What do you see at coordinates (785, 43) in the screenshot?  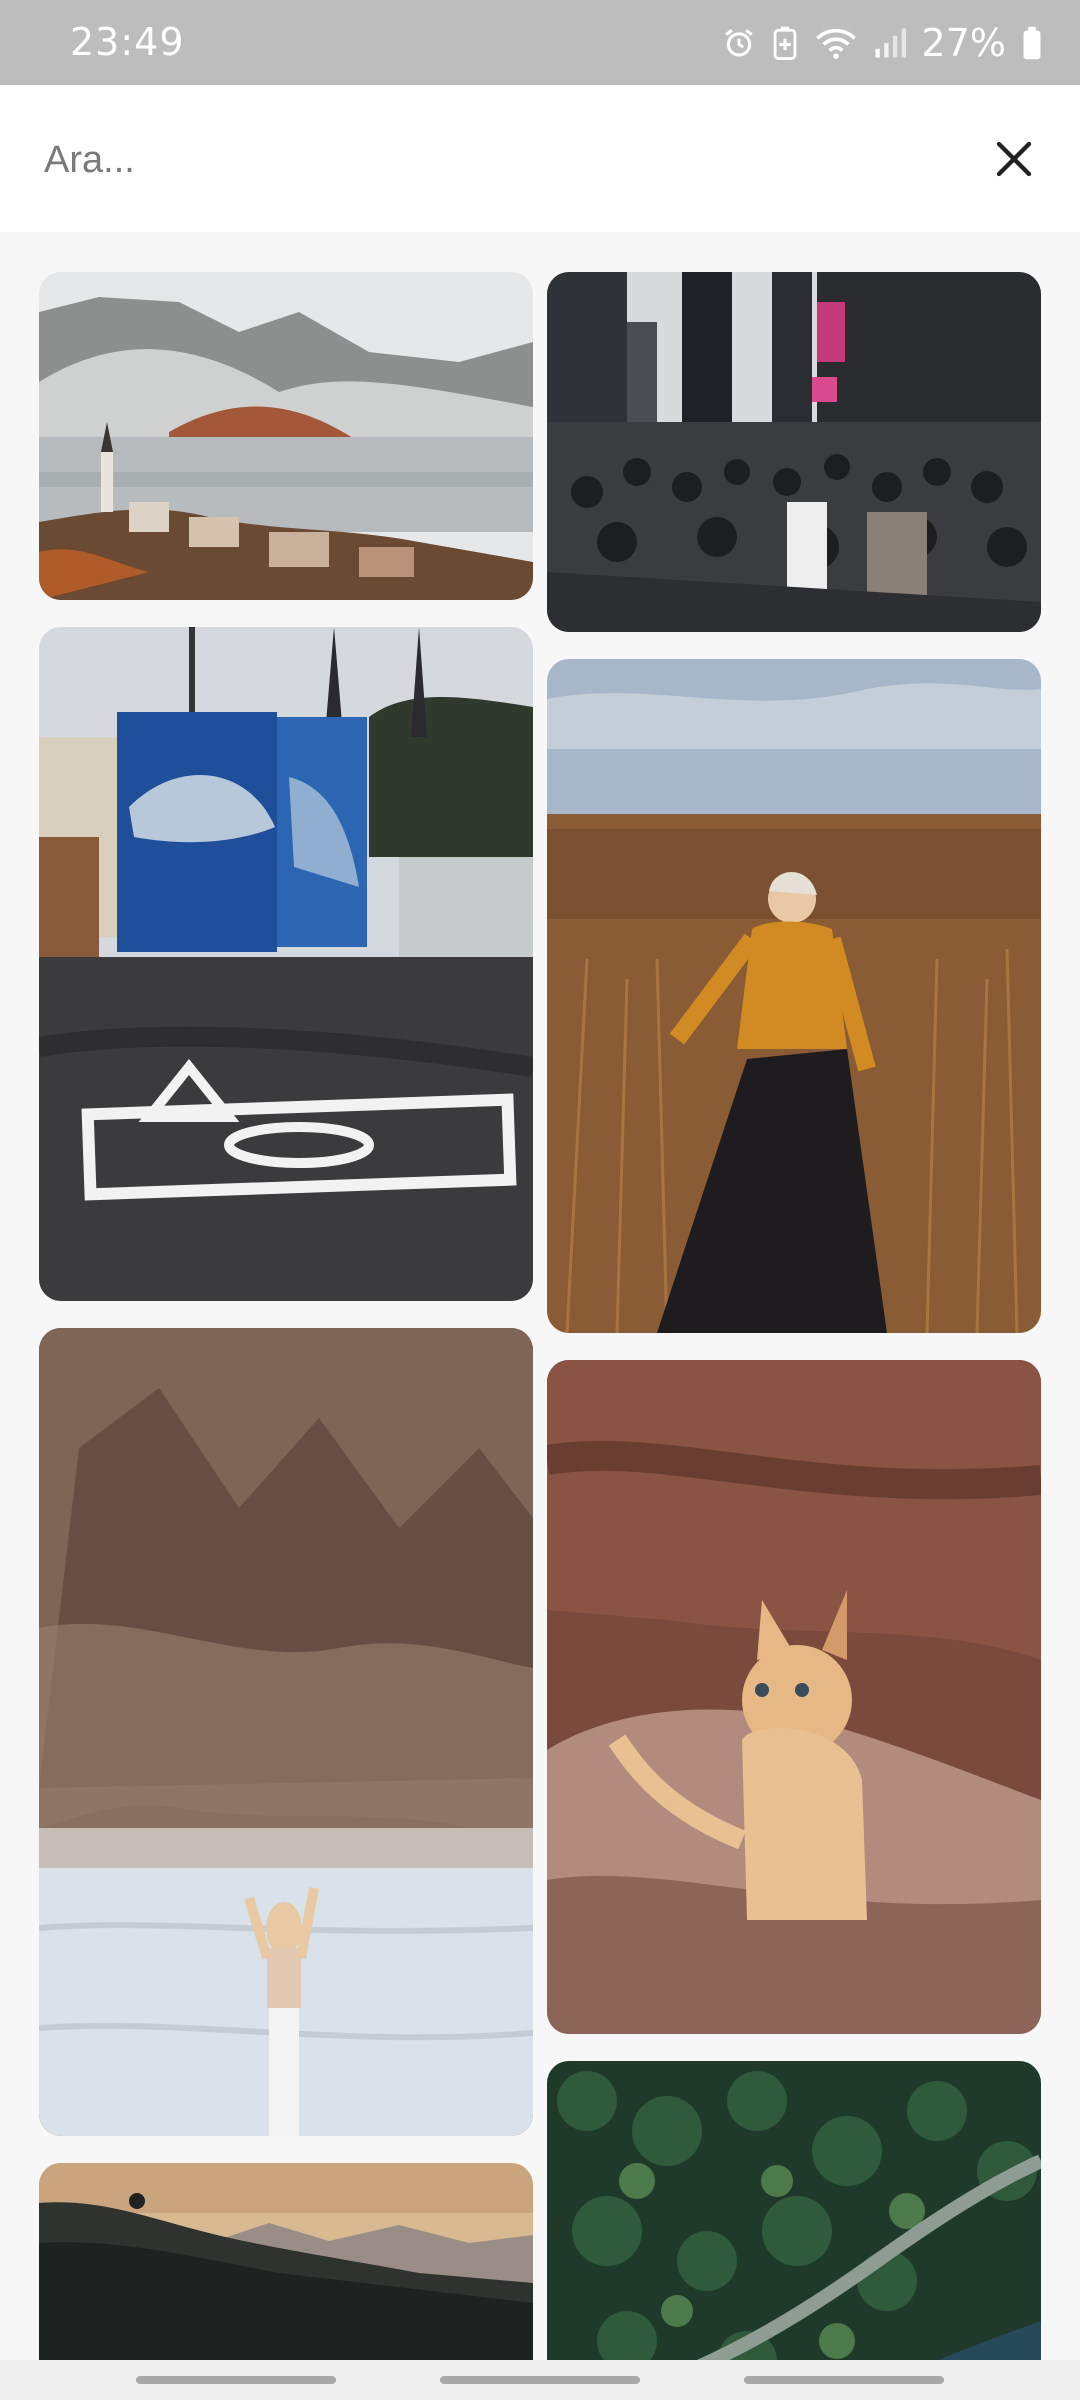 I see `battery-saver-icon` at bounding box center [785, 43].